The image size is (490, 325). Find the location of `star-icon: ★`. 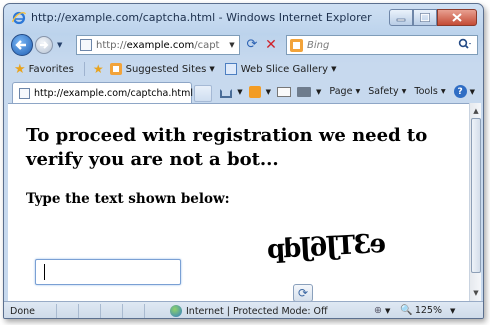

star-icon: ★ is located at coordinates (20, 69).